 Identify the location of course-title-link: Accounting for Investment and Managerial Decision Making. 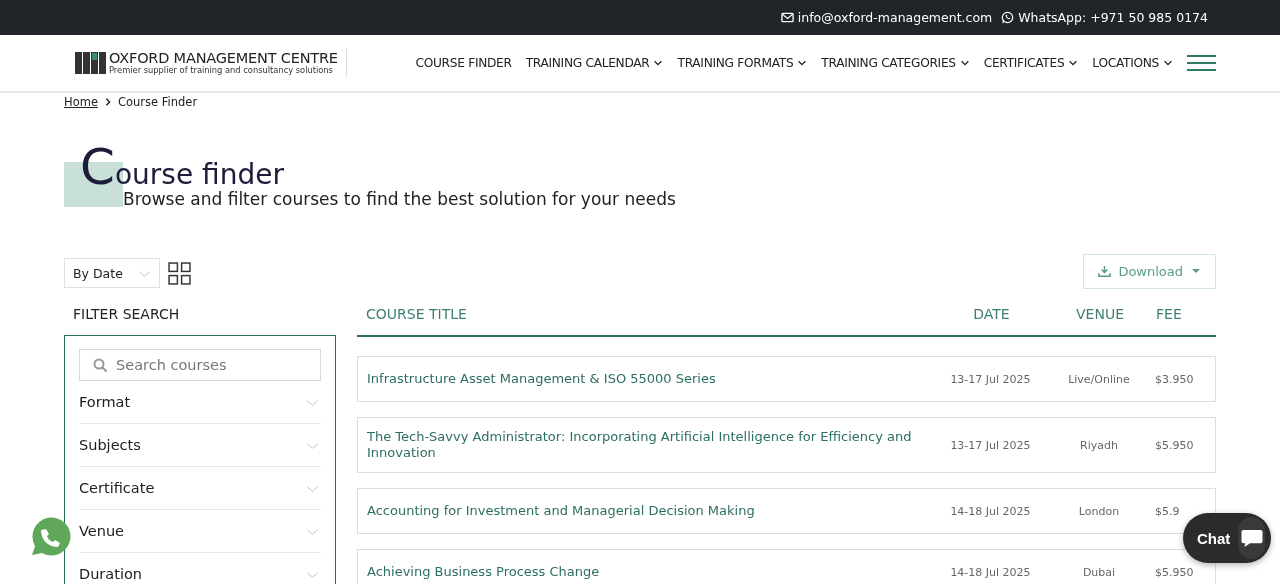
(648, 511).